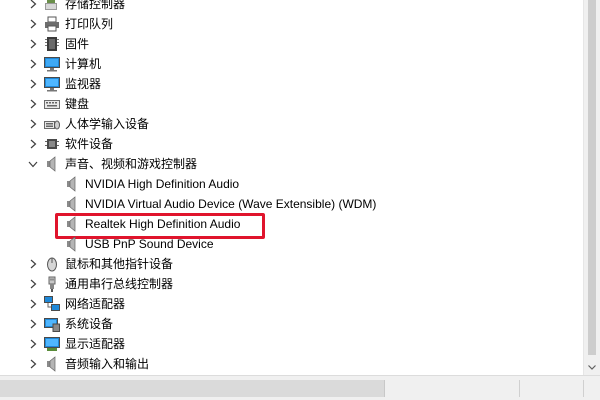 Image resolution: width=600 pixels, height=400 pixels. I want to click on hid-icon, so click(52, 124).